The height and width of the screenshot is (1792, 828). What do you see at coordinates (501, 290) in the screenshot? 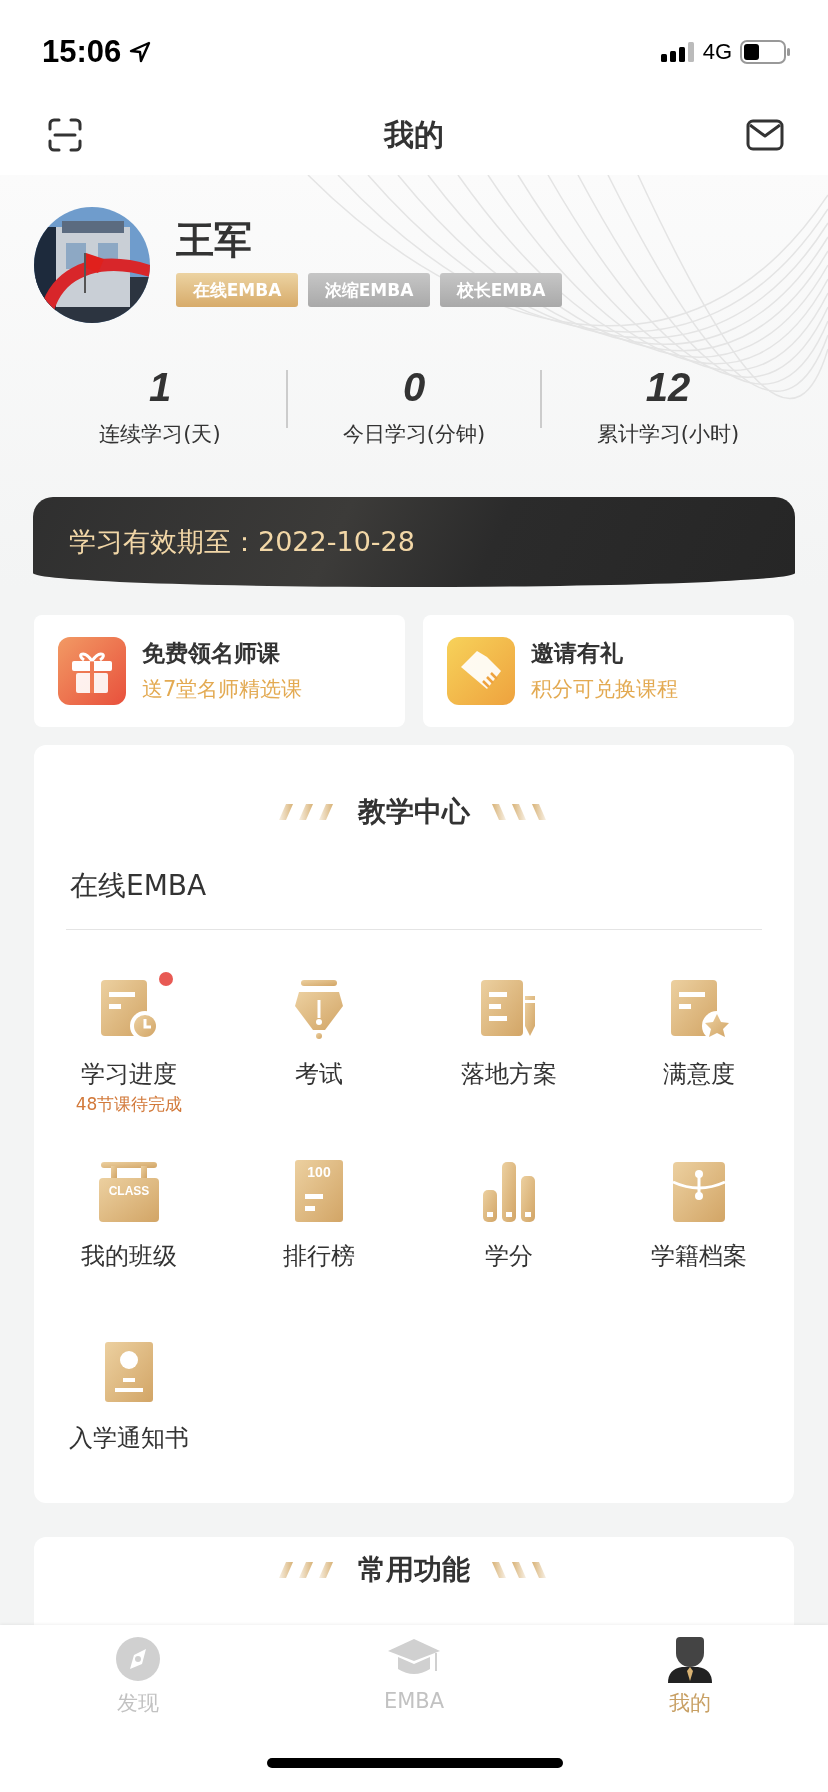
I see `program-tag: 校长EMBA` at bounding box center [501, 290].